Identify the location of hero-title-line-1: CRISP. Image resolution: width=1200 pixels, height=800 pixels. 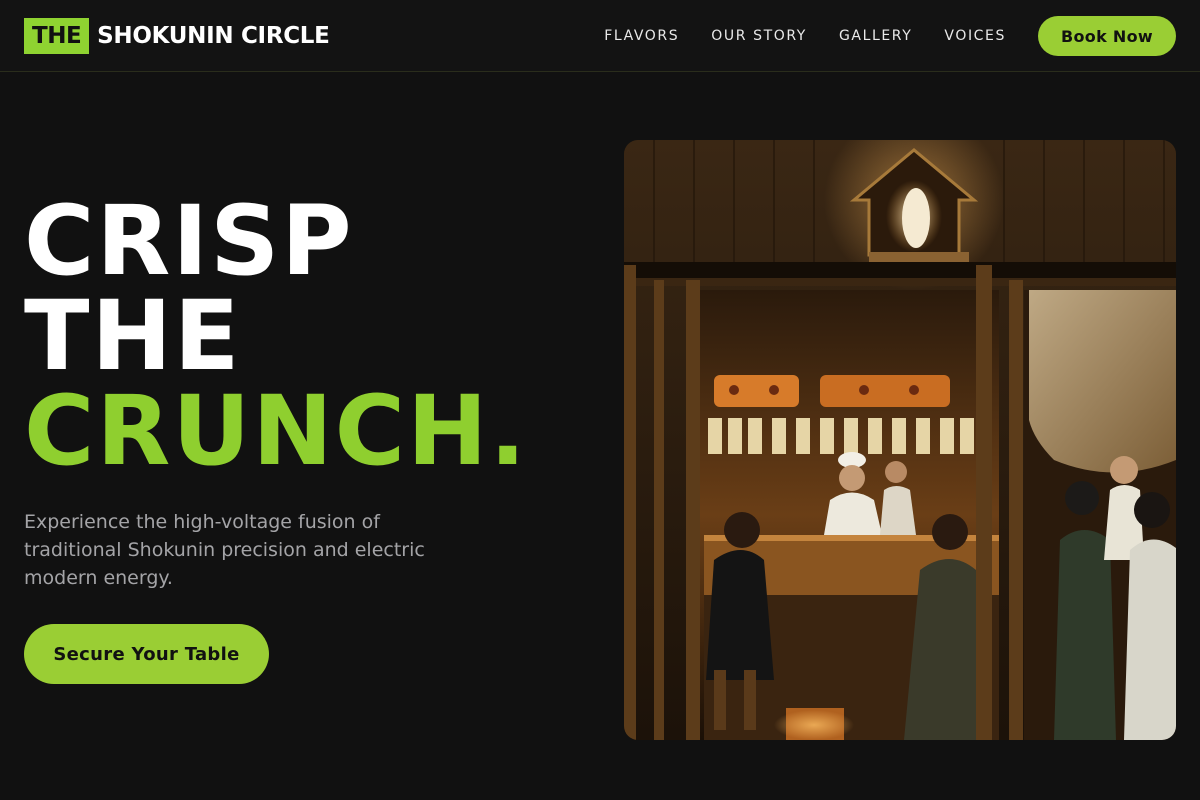
(189, 241).